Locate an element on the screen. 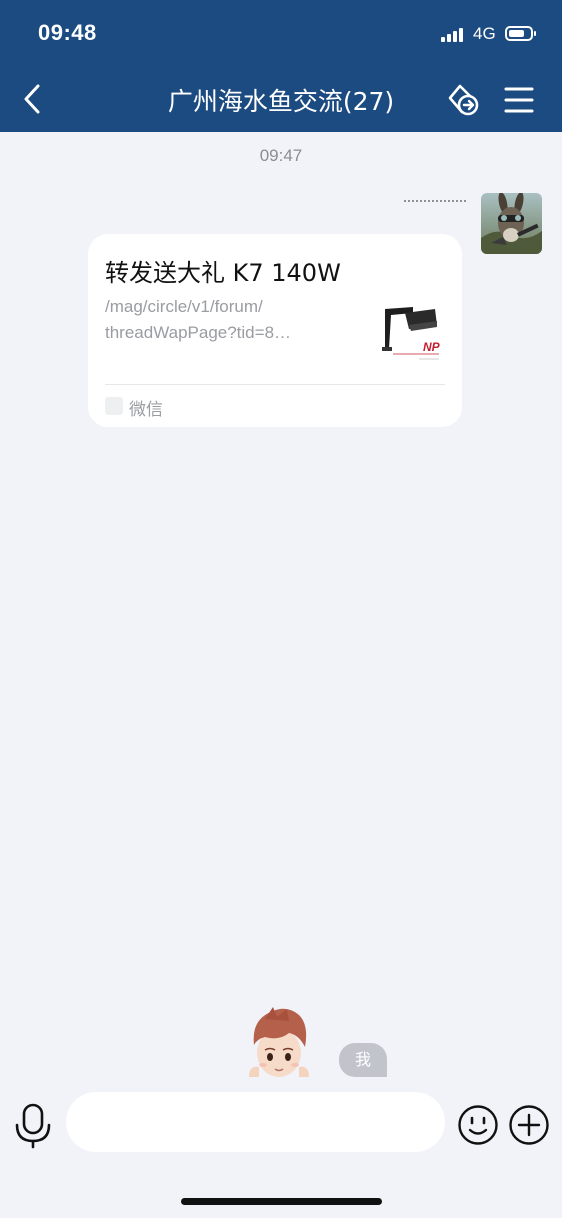  message-input-bar is located at coordinates (281, 1147).